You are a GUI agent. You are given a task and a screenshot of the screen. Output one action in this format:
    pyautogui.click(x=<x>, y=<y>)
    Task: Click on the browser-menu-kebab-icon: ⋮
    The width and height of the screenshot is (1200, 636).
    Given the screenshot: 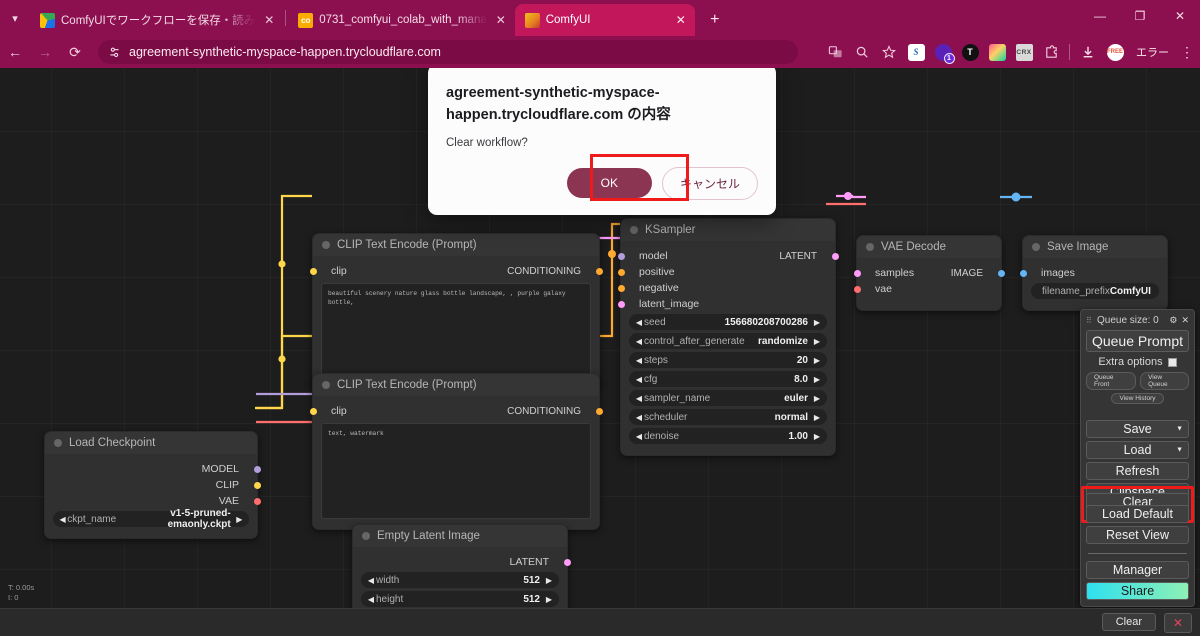 What is the action you would take?
    pyautogui.click(x=1187, y=52)
    